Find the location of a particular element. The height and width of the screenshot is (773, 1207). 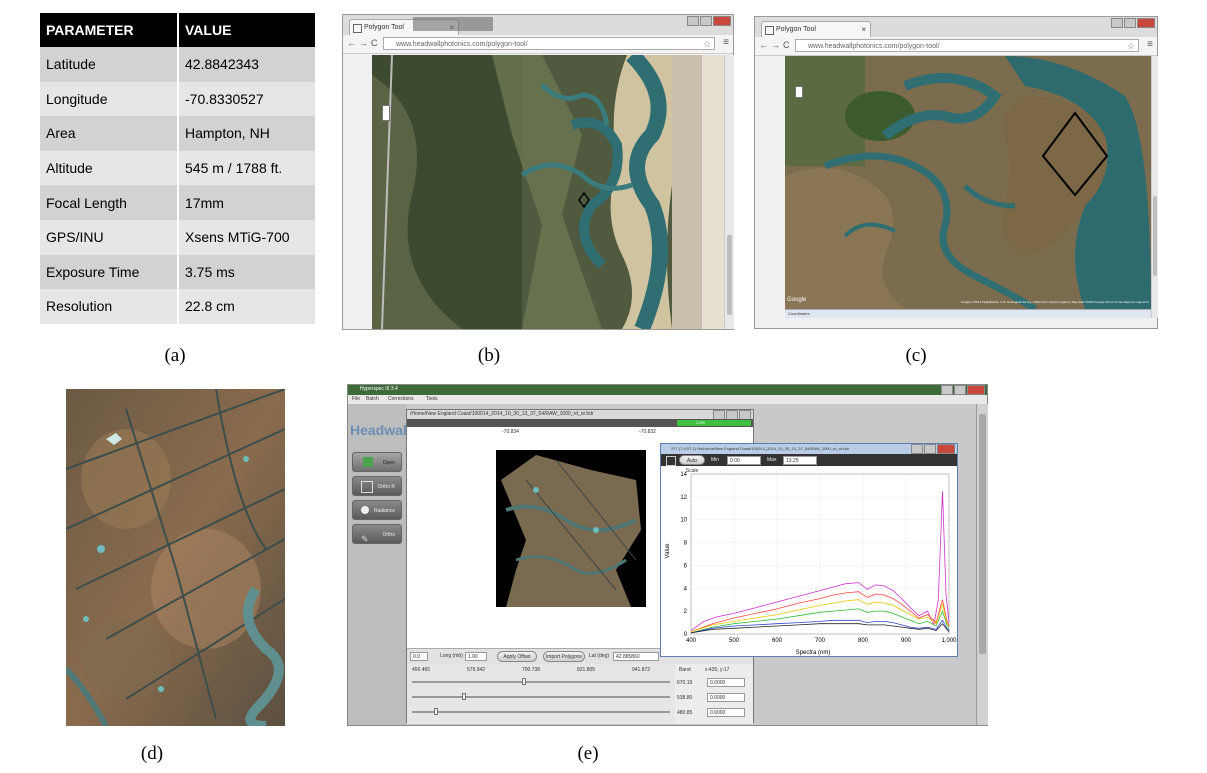

ruler-tick: 579.942 is located at coordinates (476, 670).